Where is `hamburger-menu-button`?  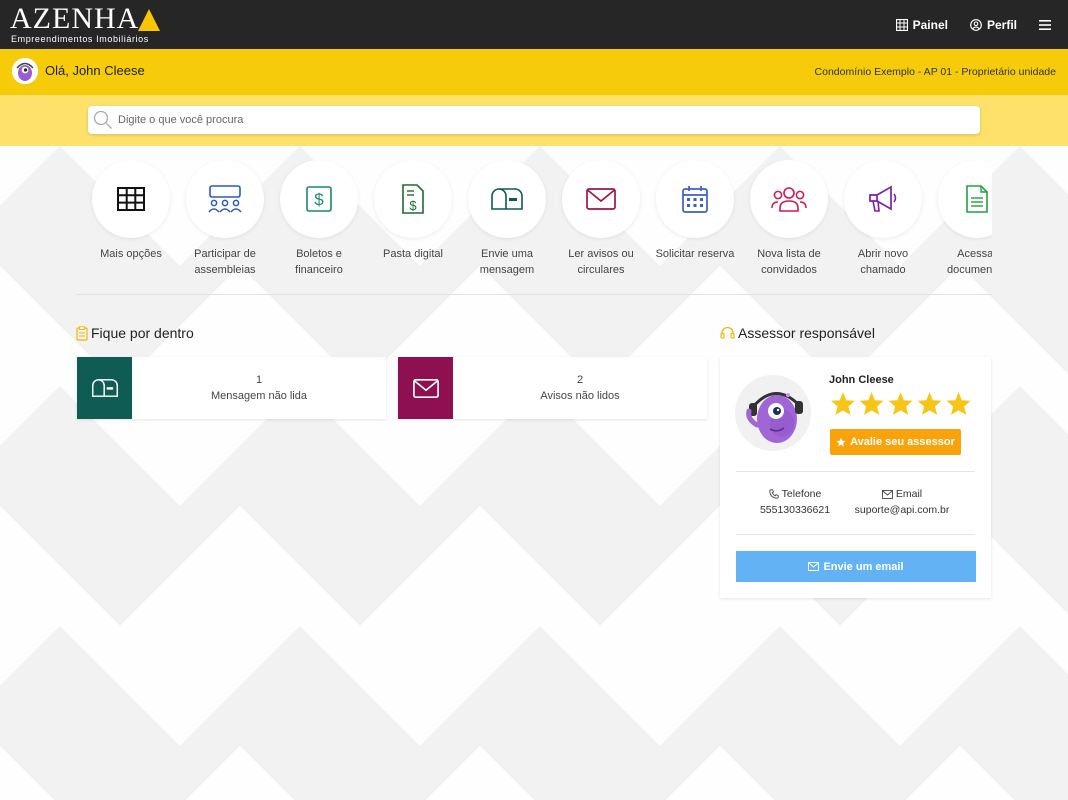 hamburger-menu-button is located at coordinates (1047, 24).